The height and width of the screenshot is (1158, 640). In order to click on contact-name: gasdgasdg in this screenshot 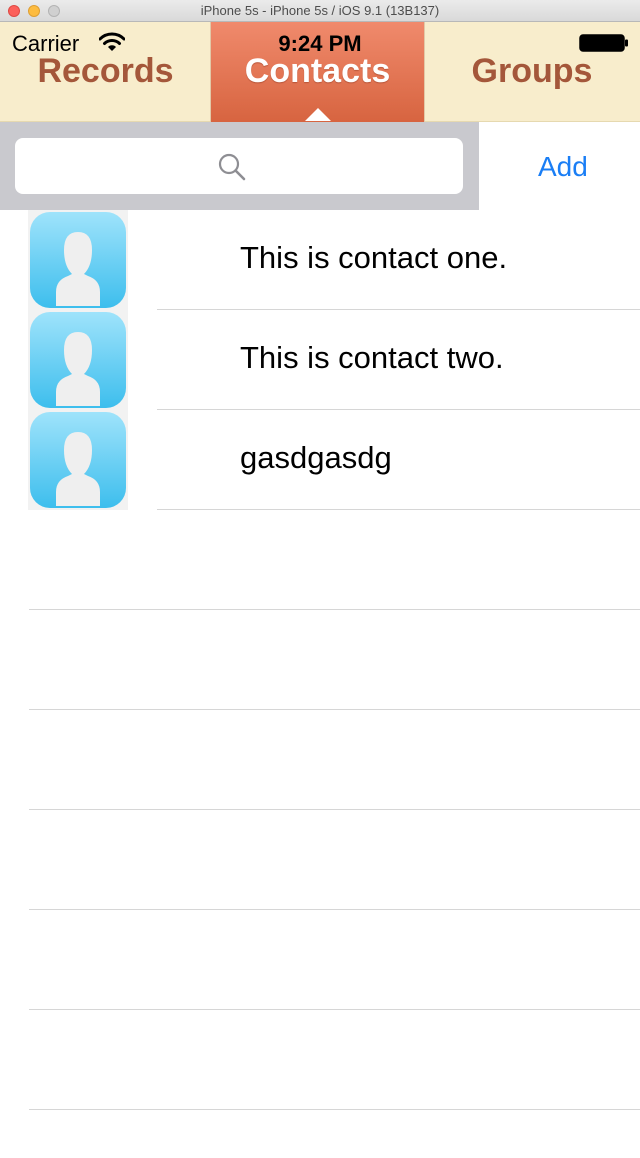, I will do `click(316, 457)`.